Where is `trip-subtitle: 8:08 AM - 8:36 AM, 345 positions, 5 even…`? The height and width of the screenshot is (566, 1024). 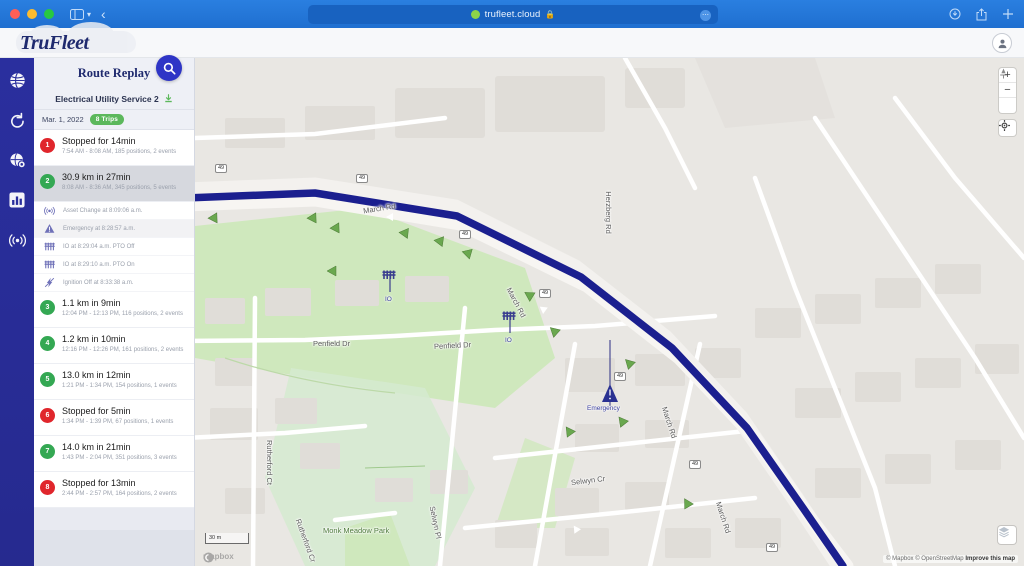
trip-subtitle: 8:08 AM - 8:36 AM, 345 positions, 5 even… is located at coordinates (119, 188).